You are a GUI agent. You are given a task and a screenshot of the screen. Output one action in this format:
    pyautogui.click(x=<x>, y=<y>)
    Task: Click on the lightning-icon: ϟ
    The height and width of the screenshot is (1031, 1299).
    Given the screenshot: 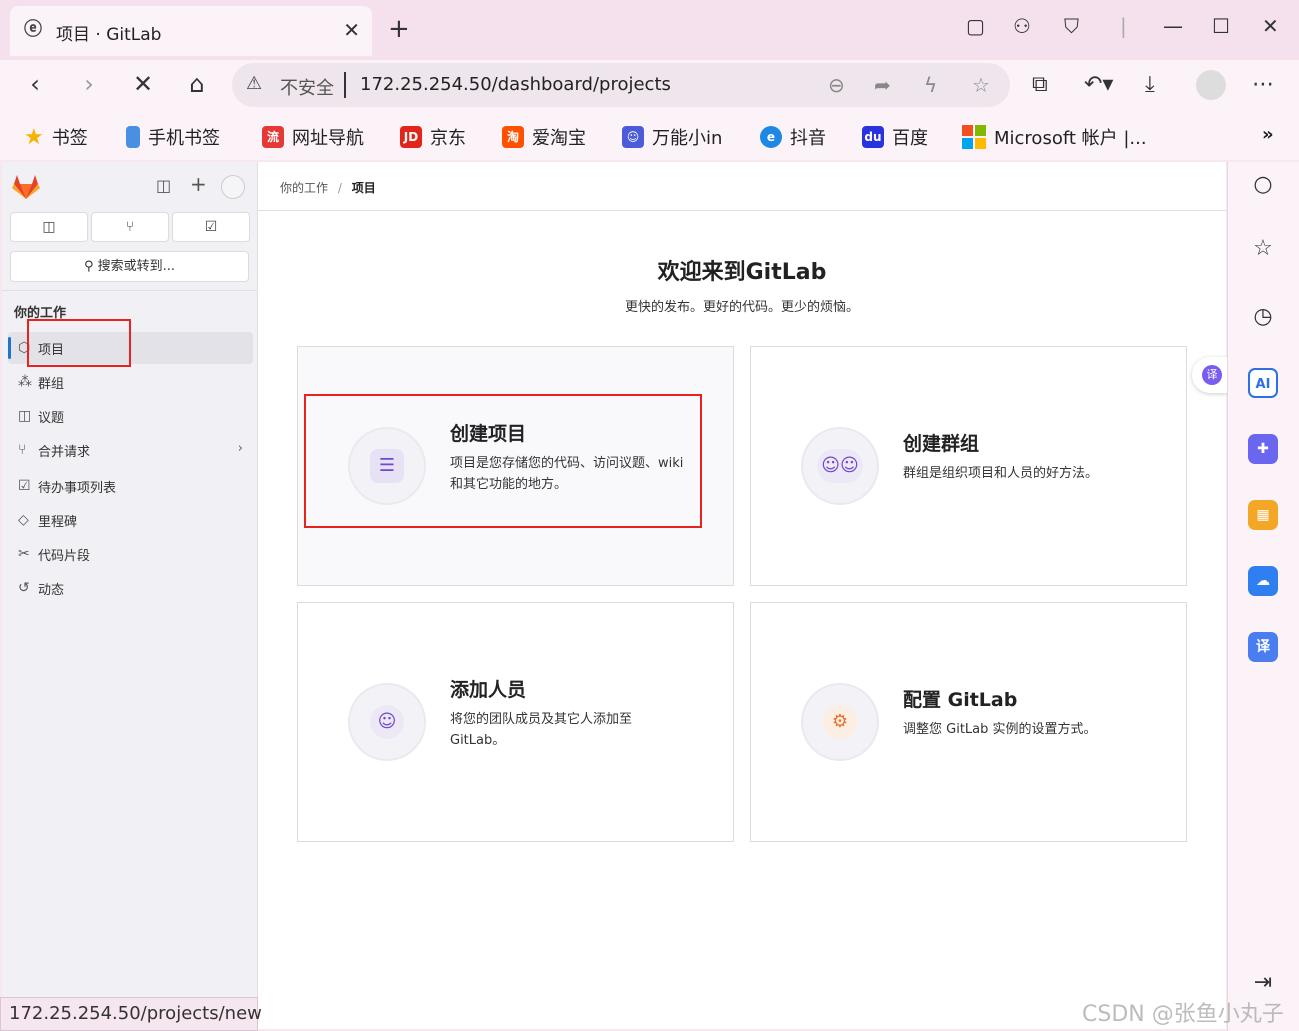 What is the action you would take?
    pyautogui.click(x=930, y=85)
    